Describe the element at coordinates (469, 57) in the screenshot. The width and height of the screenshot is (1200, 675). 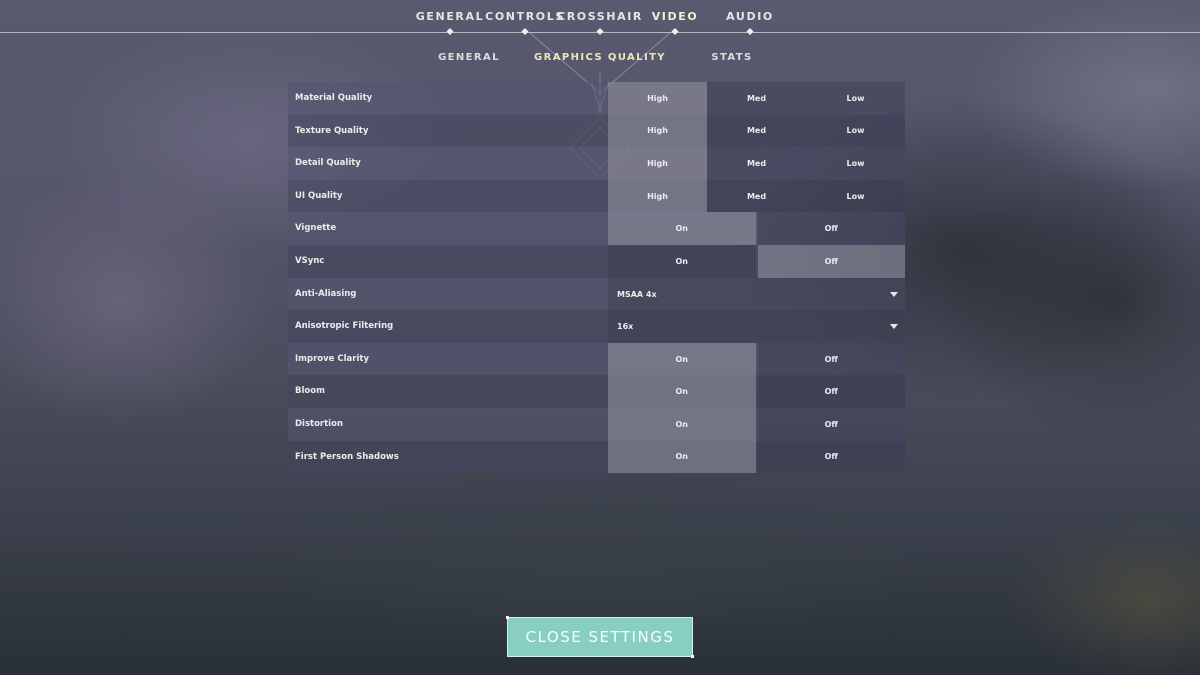
I see `subtab-general: GENERAL` at that location.